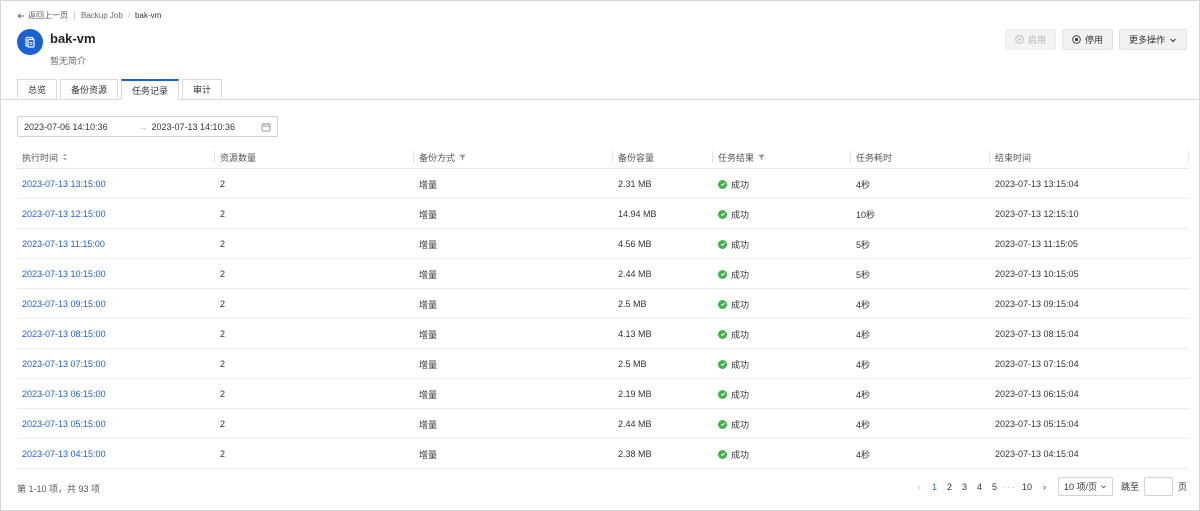 The height and width of the screenshot is (511, 1200). What do you see at coordinates (1030, 39) in the screenshot?
I see `enable-button: 启用` at bounding box center [1030, 39].